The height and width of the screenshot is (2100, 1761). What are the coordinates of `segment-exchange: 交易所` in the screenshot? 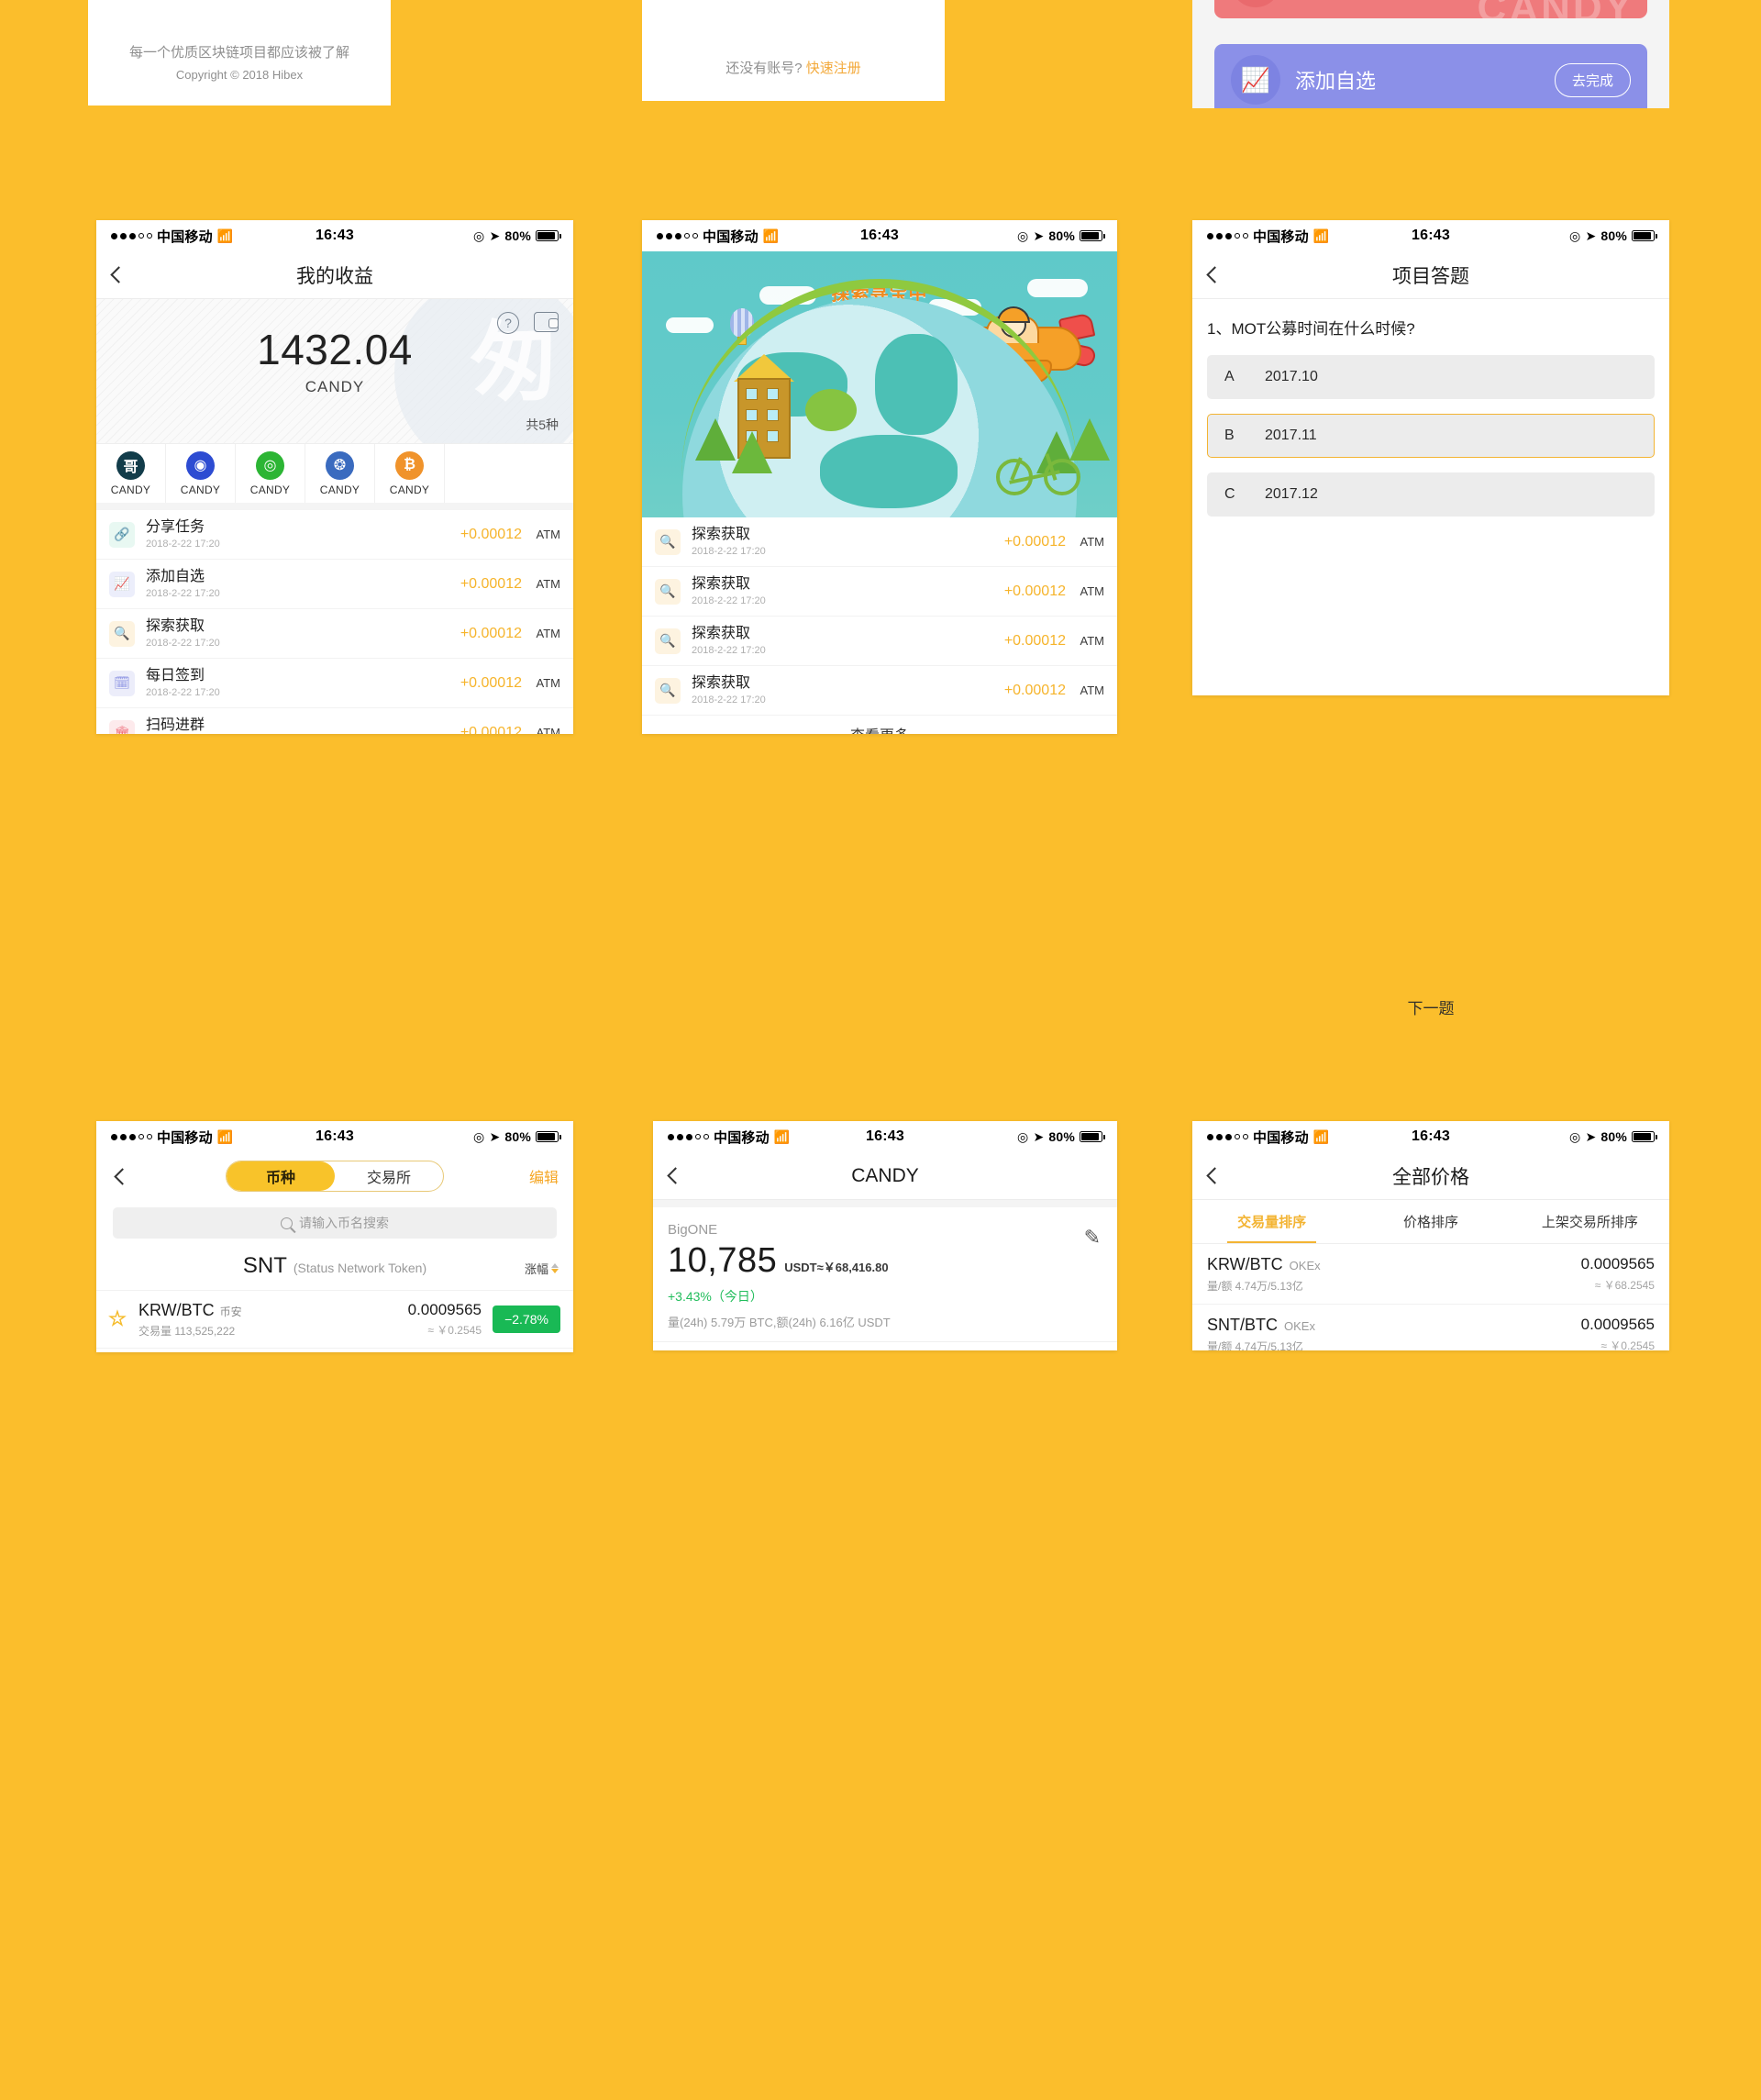 It's located at (389, 1176).